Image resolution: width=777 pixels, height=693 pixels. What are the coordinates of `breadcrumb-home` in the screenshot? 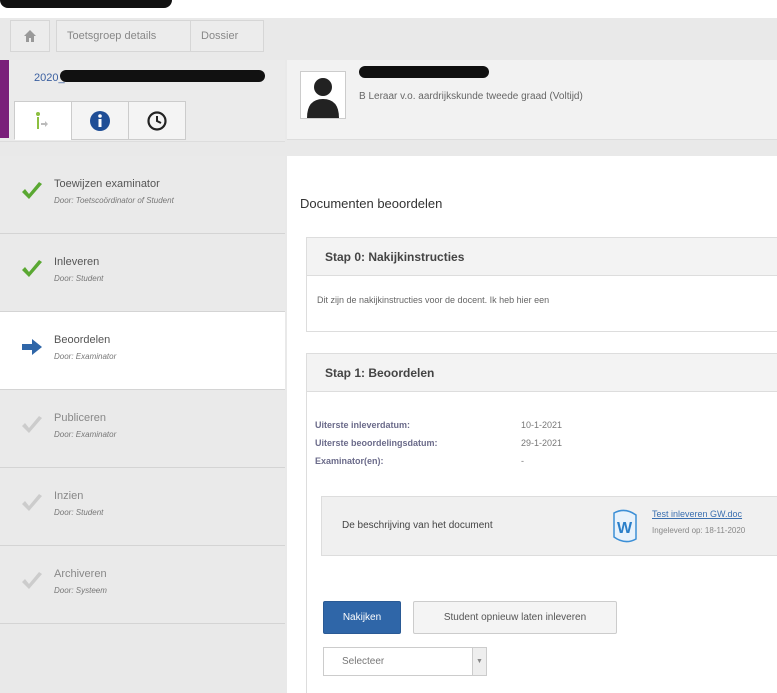 It's located at (30, 36).